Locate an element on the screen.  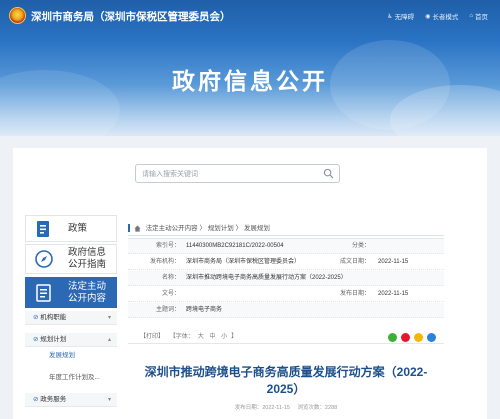
info-key: 索引号： is located at coordinates (167, 246).